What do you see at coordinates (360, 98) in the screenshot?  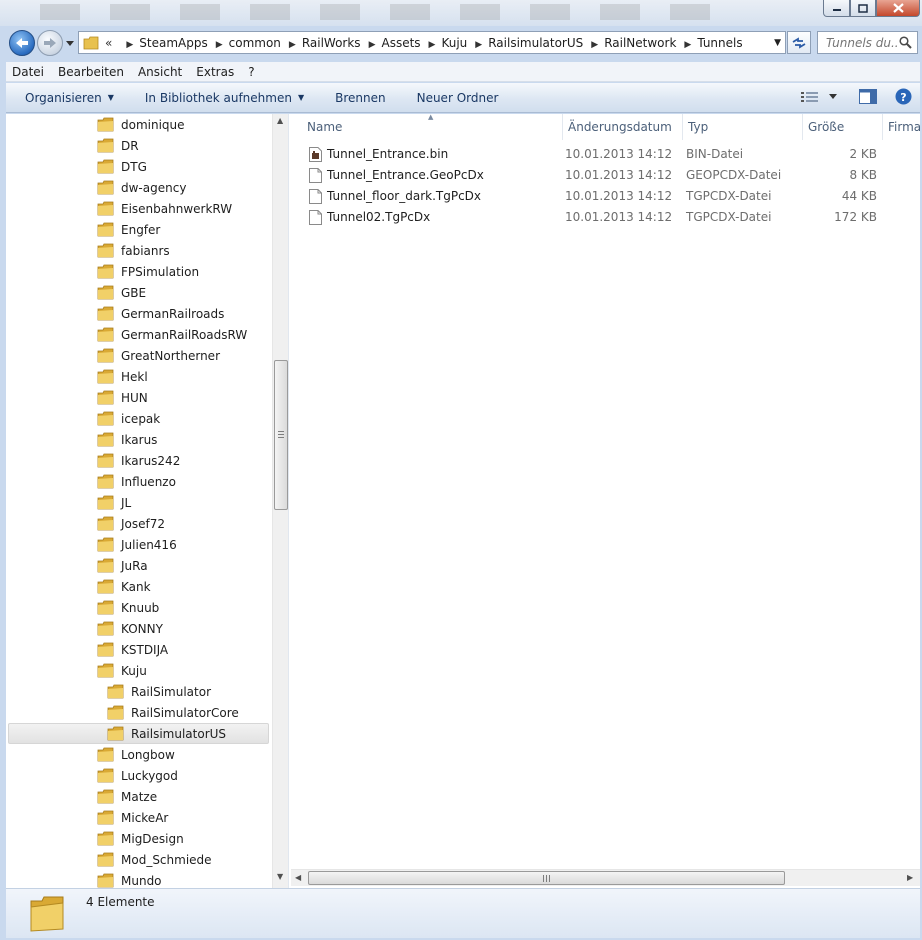 I see `burn-button: Brennen` at bounding box center [360, 98].